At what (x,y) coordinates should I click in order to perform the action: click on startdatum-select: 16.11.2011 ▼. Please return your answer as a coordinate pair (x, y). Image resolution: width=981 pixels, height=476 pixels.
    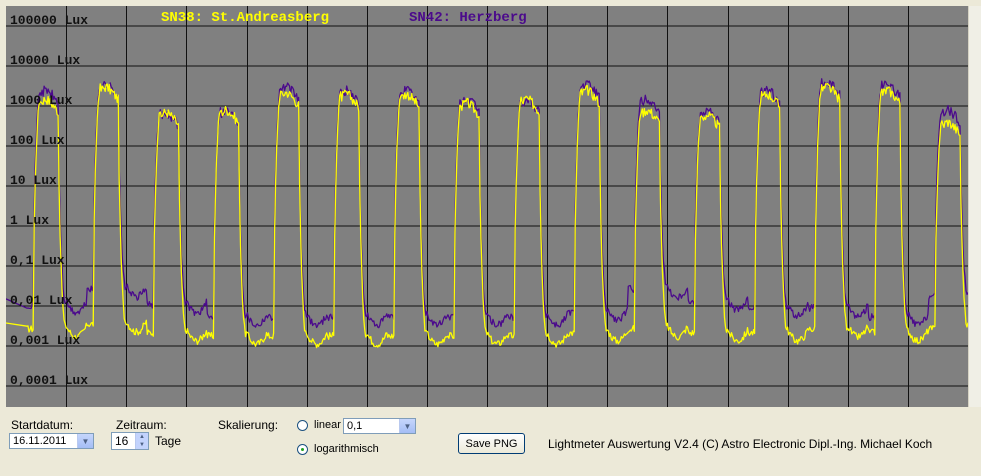
    Looking at the image, I should click on (51, 441).